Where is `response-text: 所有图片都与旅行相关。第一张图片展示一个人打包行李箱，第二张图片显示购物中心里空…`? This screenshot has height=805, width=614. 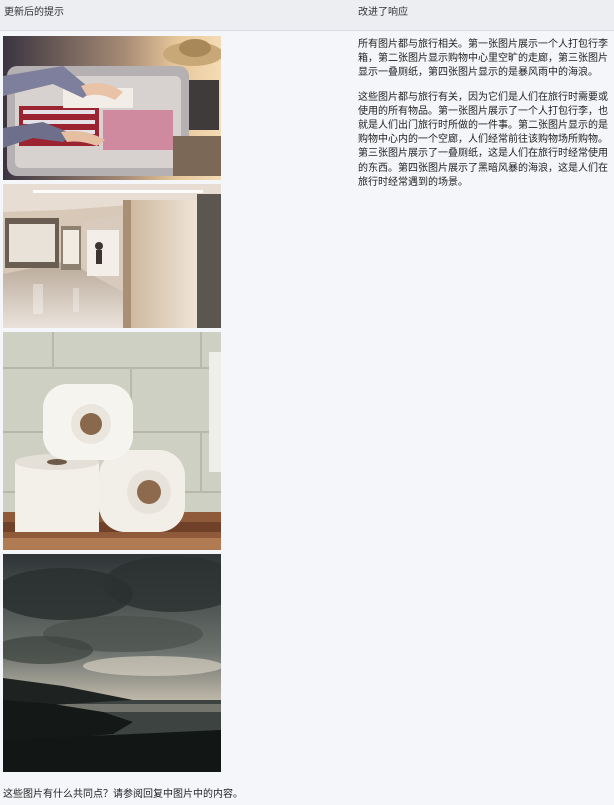 response-text: 所有图片都与旅行相关。第一张图片展示一个人打包行李箱，第二张图片显示购物中心里空… is located at coordinates (483, 119).